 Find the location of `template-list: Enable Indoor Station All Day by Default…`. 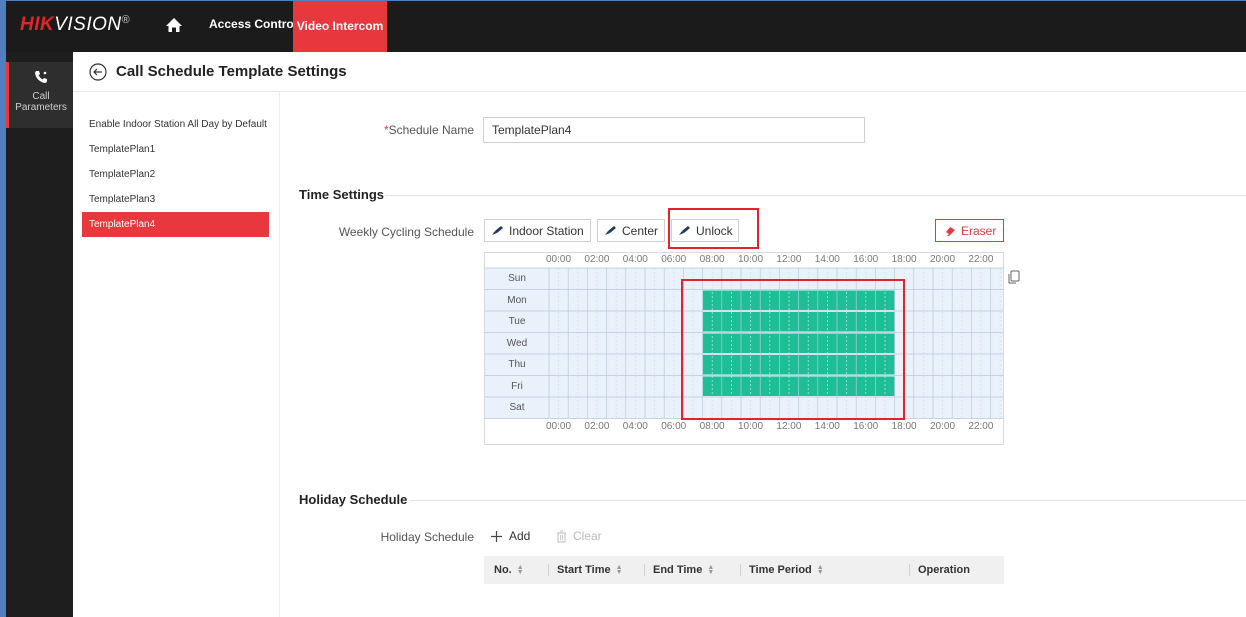

template-list: Enable Indoor Station All Day by Default… is located at coordinates (175, 174).